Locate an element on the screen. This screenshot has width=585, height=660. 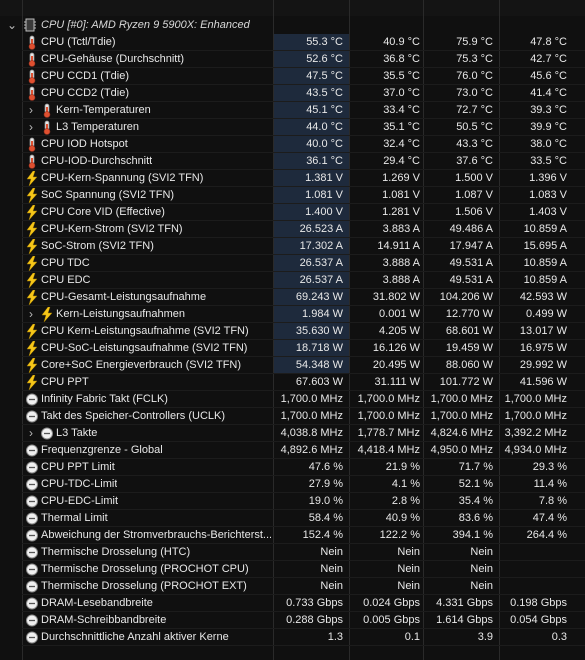
sensor-row: CPU-EDC-Limit 19.0 % 2.8 % 35.4 % 7.8 % is located at coordinates (292, 501).